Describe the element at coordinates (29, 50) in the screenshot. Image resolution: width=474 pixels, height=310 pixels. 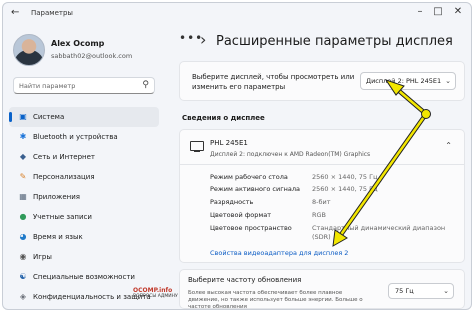
I see `avatar` at that location.